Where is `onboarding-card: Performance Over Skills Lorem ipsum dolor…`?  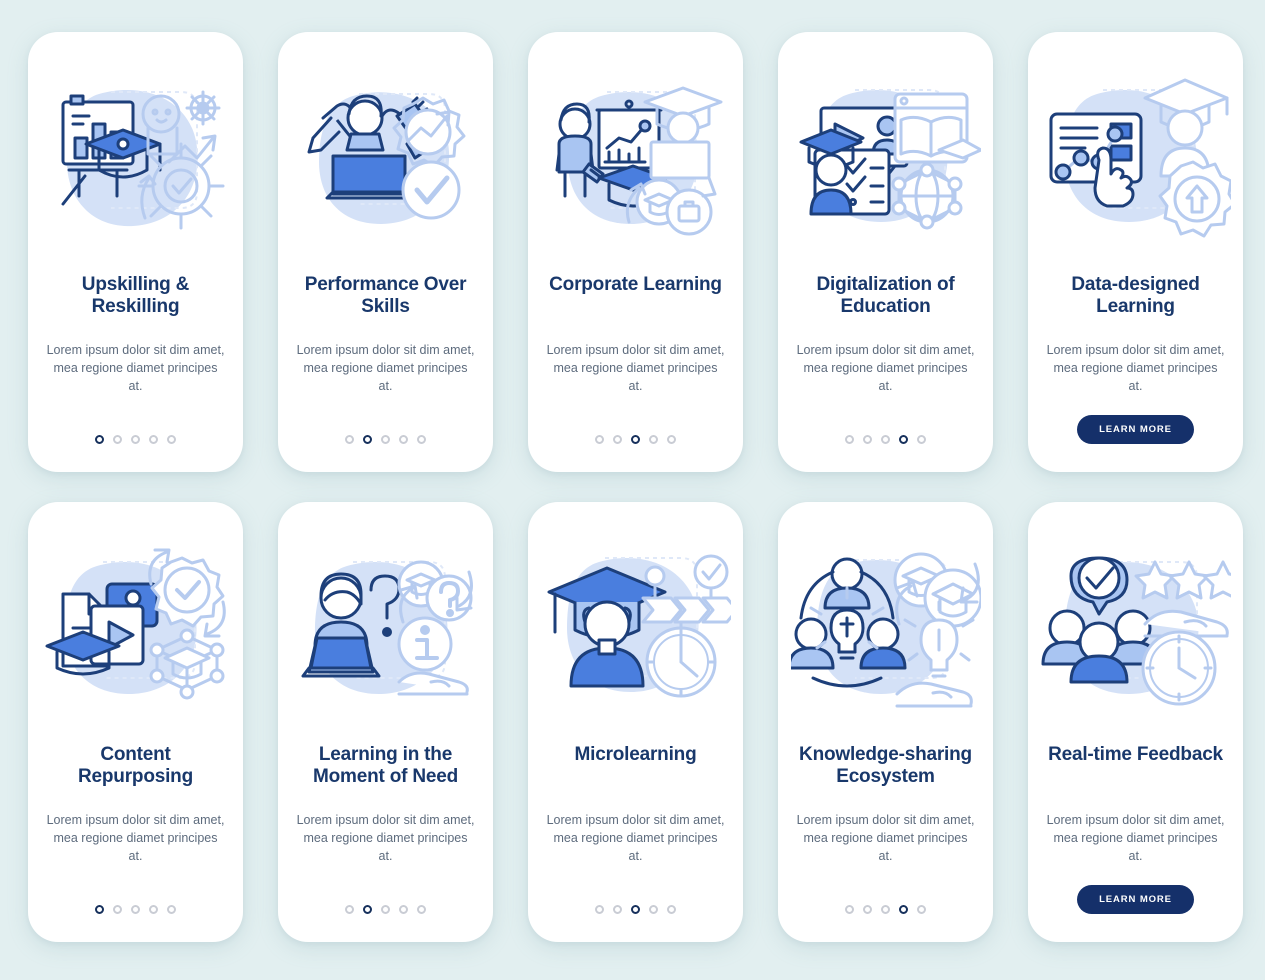 onboarding-card: Performance Over Skills Lorem ipsum dolor… is located at coordinates (385, 252).